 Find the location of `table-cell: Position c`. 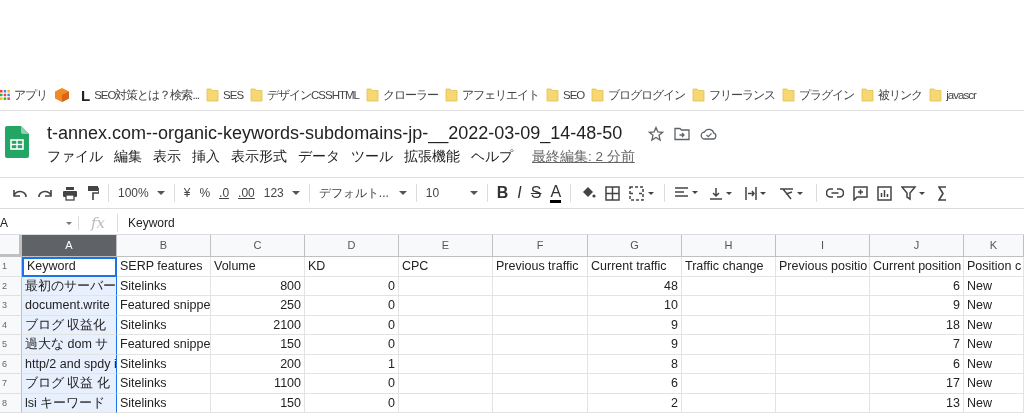

table-cell: Position c is located at coordinates (994, 267).